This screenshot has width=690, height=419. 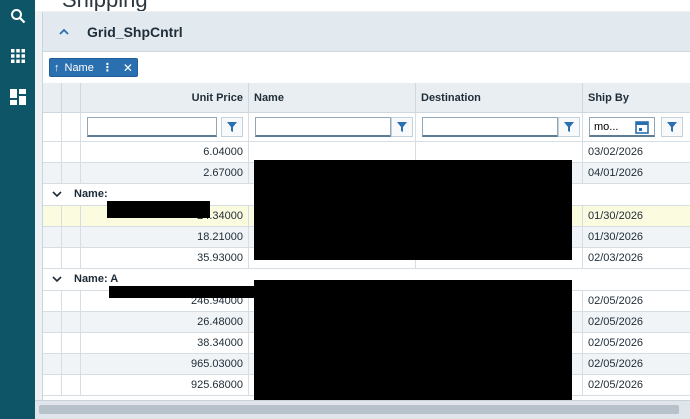 I want to click on group-chip-name: ↑ Name ⋮ ✕, so click(x=93, y=67).